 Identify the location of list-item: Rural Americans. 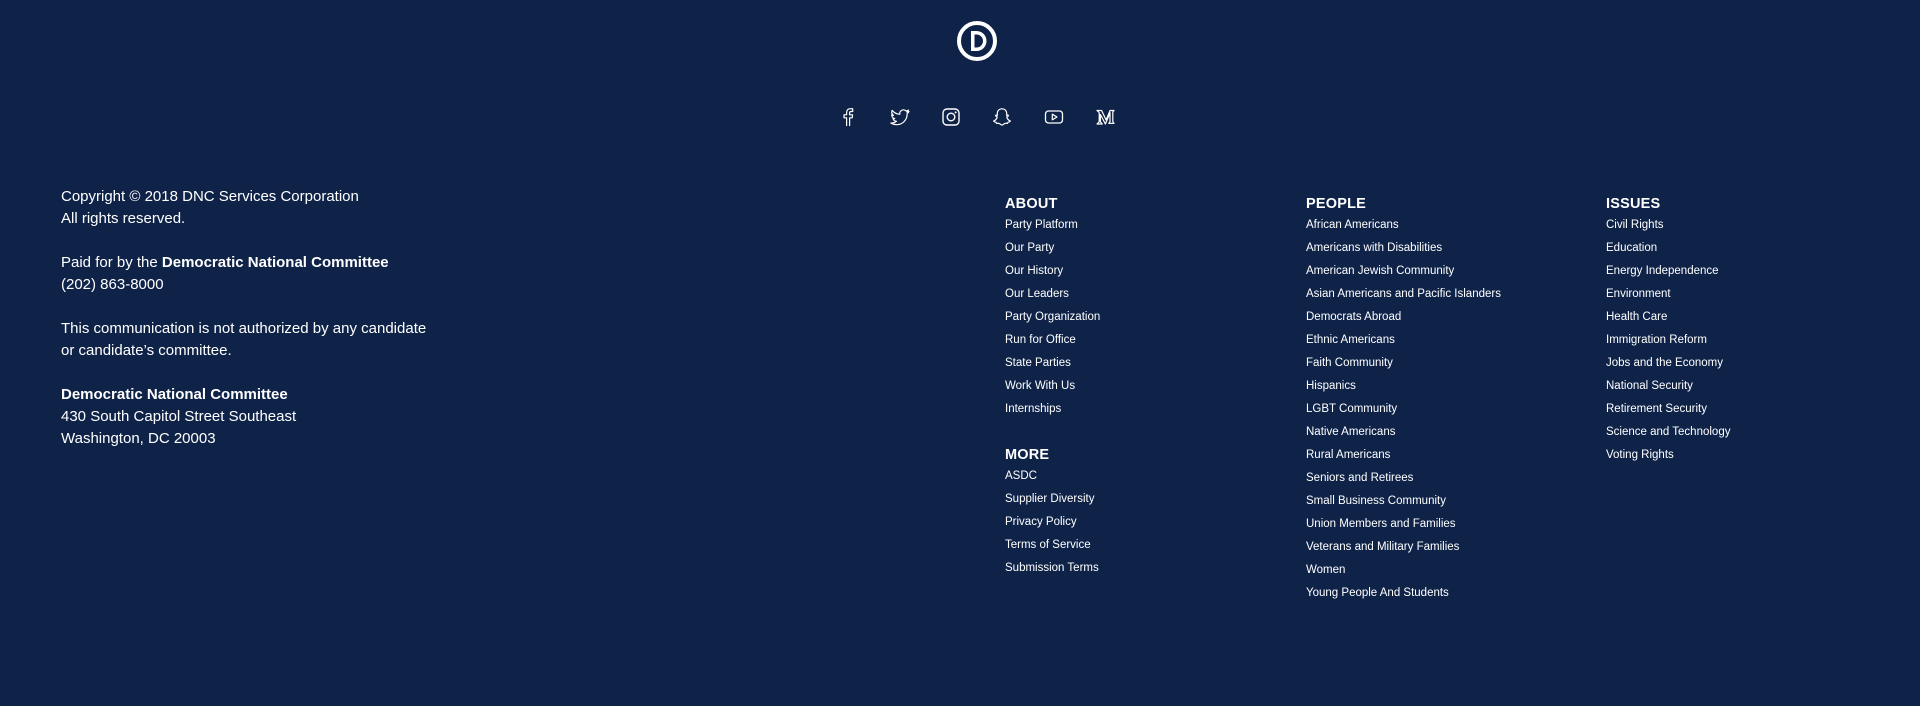
(1403, 455).